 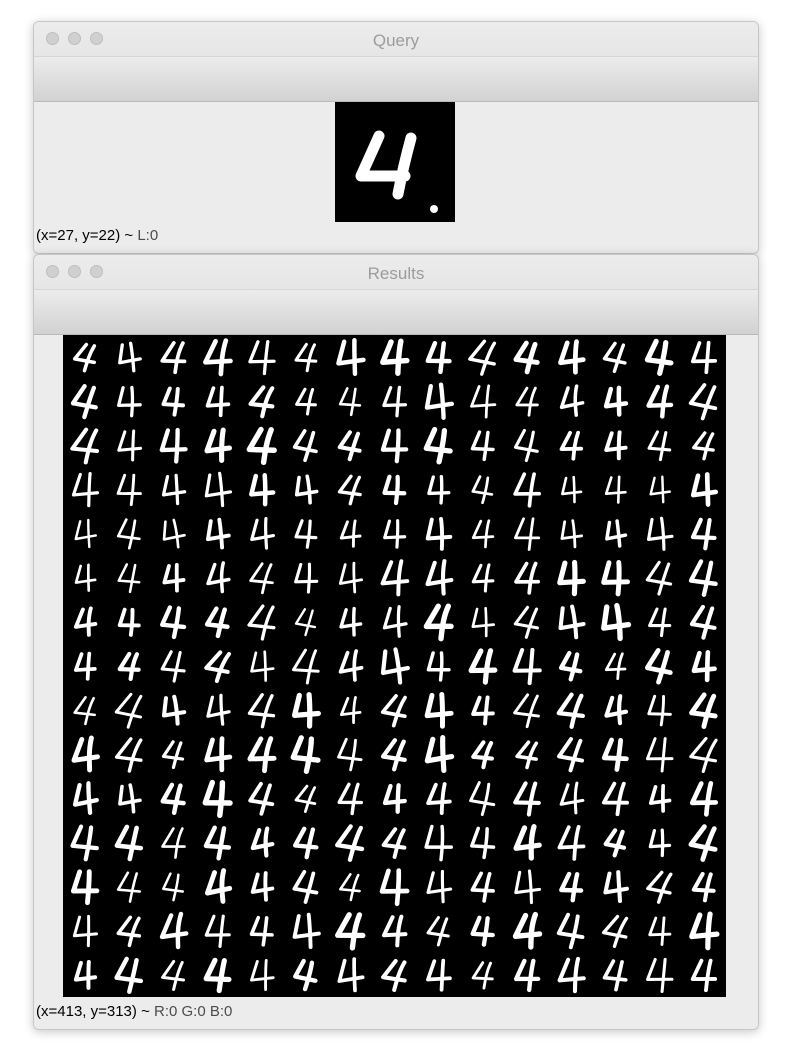 I want to click on query-toolbar, so click(x=396, y=79).